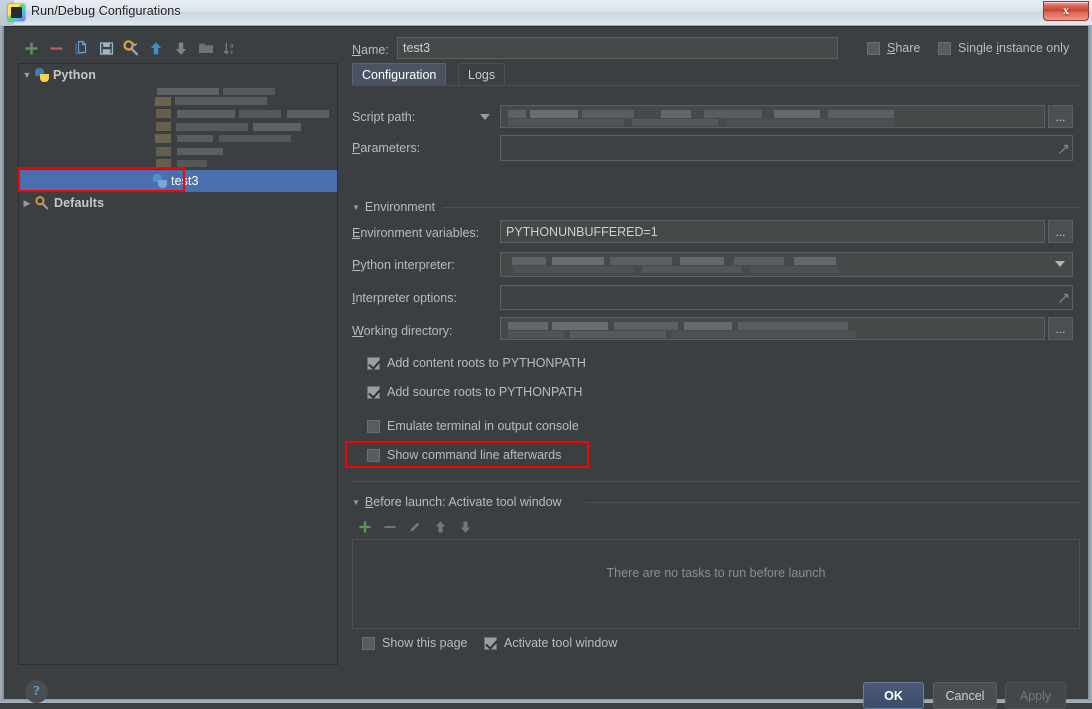 The image size is (1092, 709). I want to click on arrow-up-icon, so click(156, 48).